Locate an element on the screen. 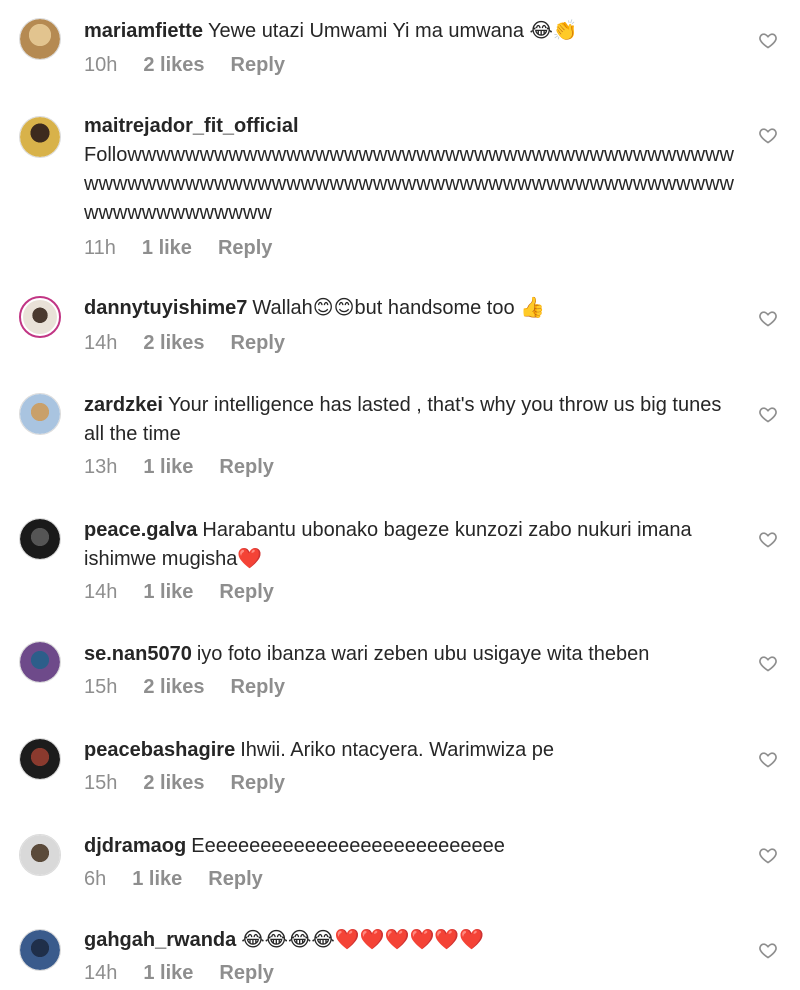 The image size is (800, 990). comment-username: mariamfiette is located at coordinates (143, 31).